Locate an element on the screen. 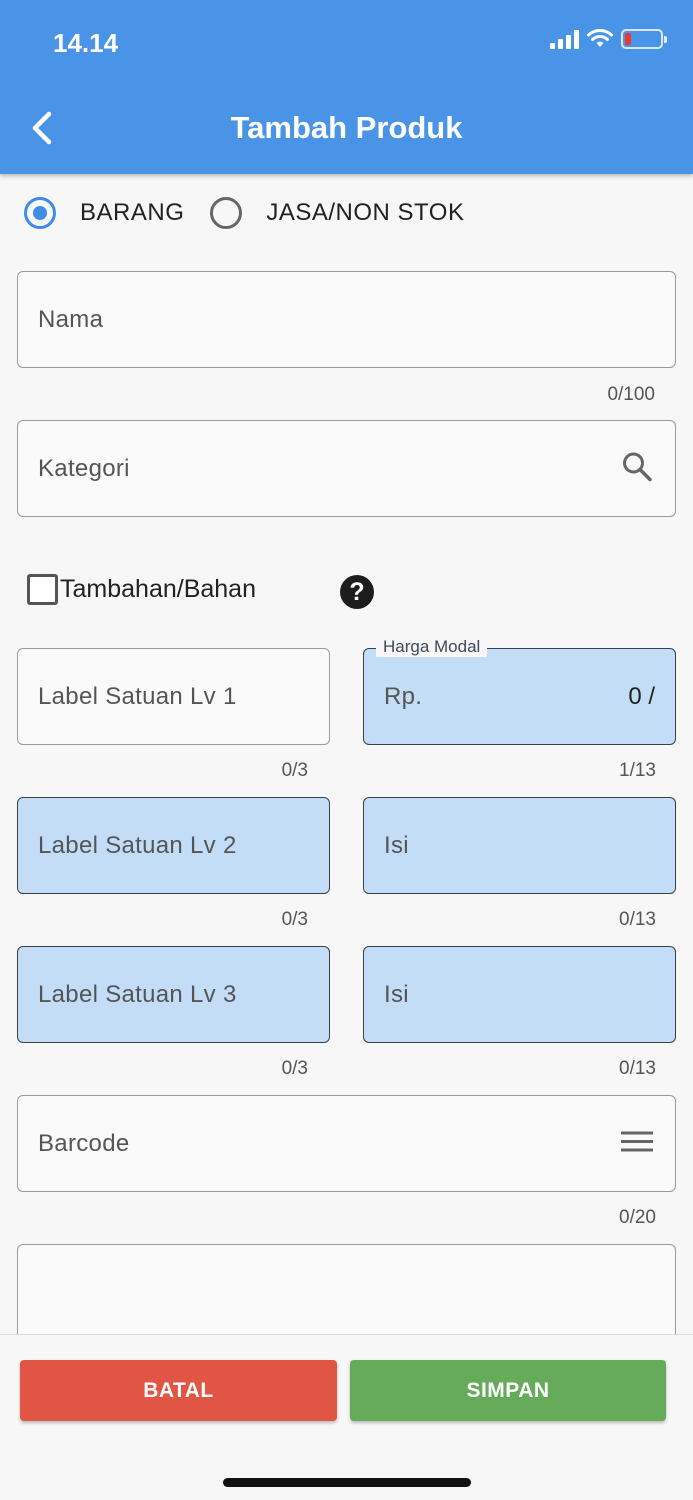  isi-lv2-placeholder: Isi is located at coordinates (396, 845).